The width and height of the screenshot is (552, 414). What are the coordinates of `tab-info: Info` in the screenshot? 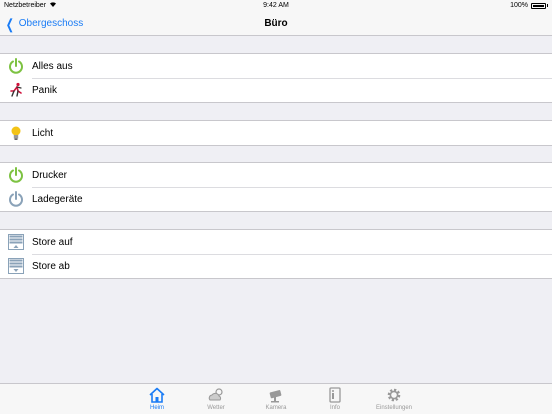 It's located at (335, 400).